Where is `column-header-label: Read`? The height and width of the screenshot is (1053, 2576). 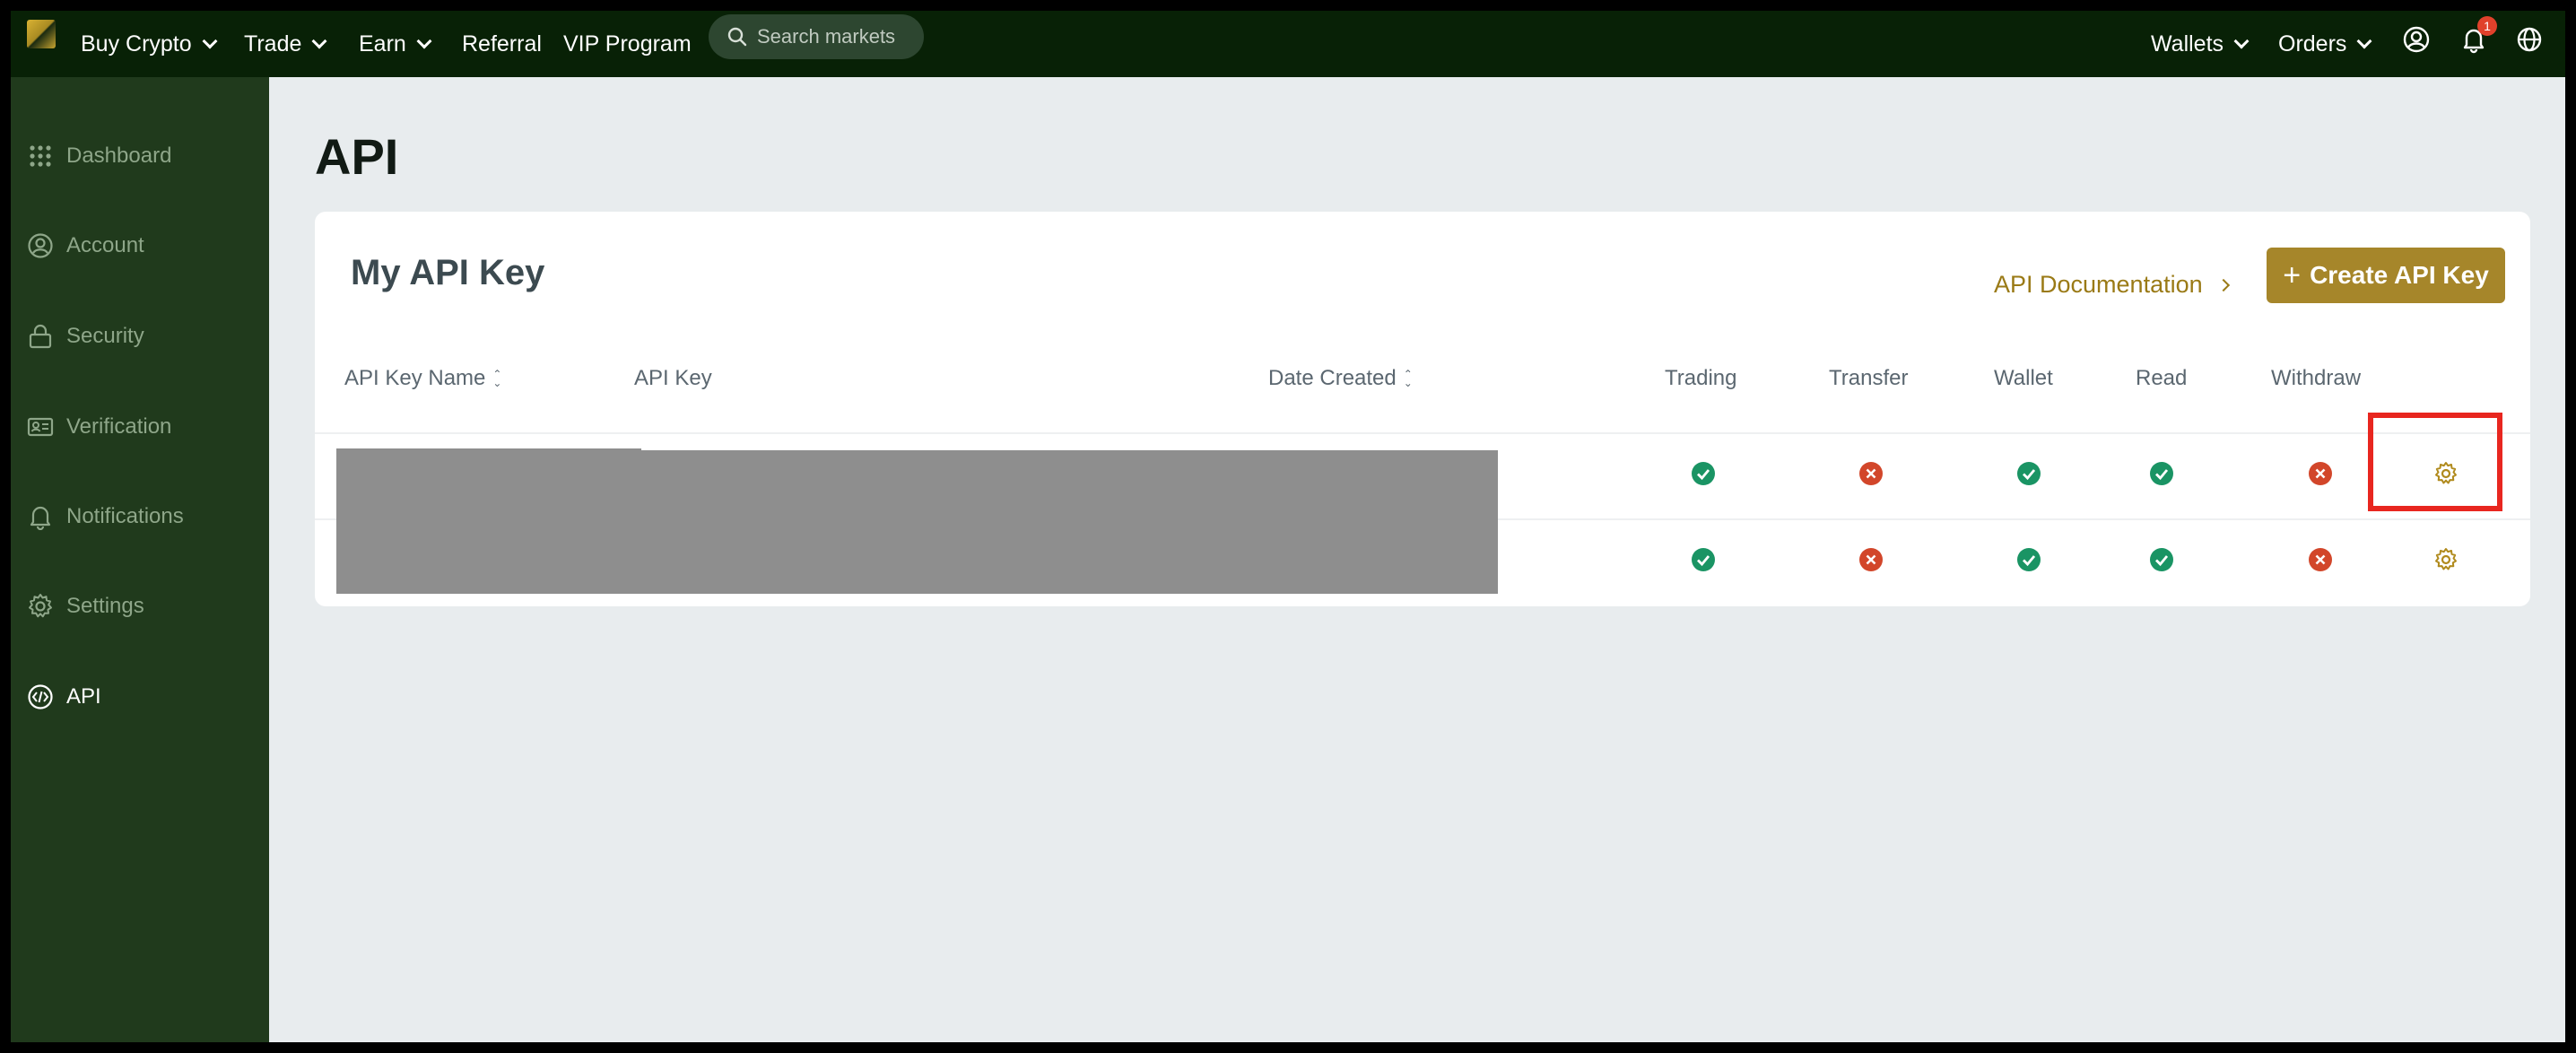
column-header-label: Read is located at coordinates (2162, 378).